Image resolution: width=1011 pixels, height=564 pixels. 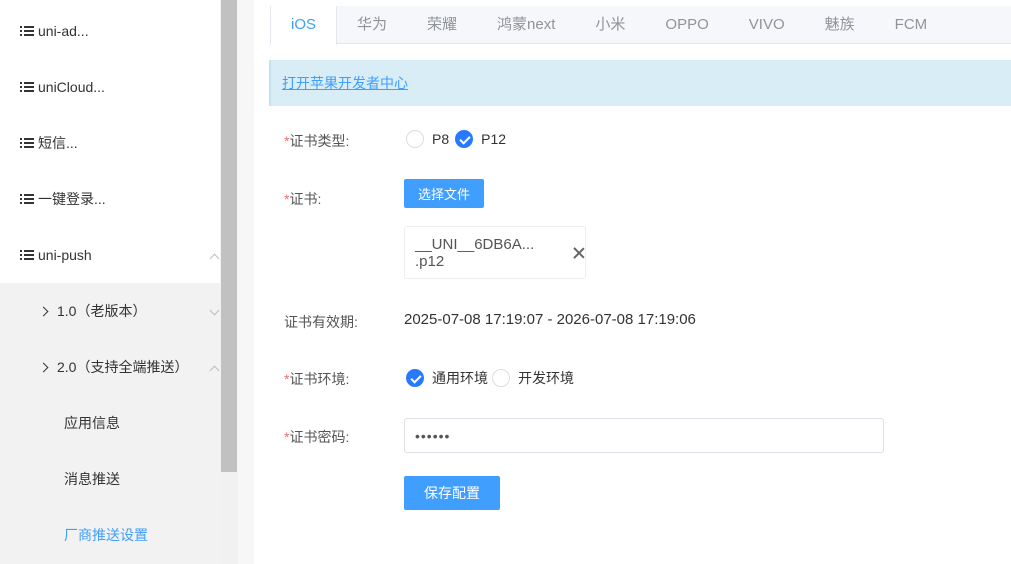 I want to click on sidebar-item-uni-push: uni-push, so click(x=110, y=255).